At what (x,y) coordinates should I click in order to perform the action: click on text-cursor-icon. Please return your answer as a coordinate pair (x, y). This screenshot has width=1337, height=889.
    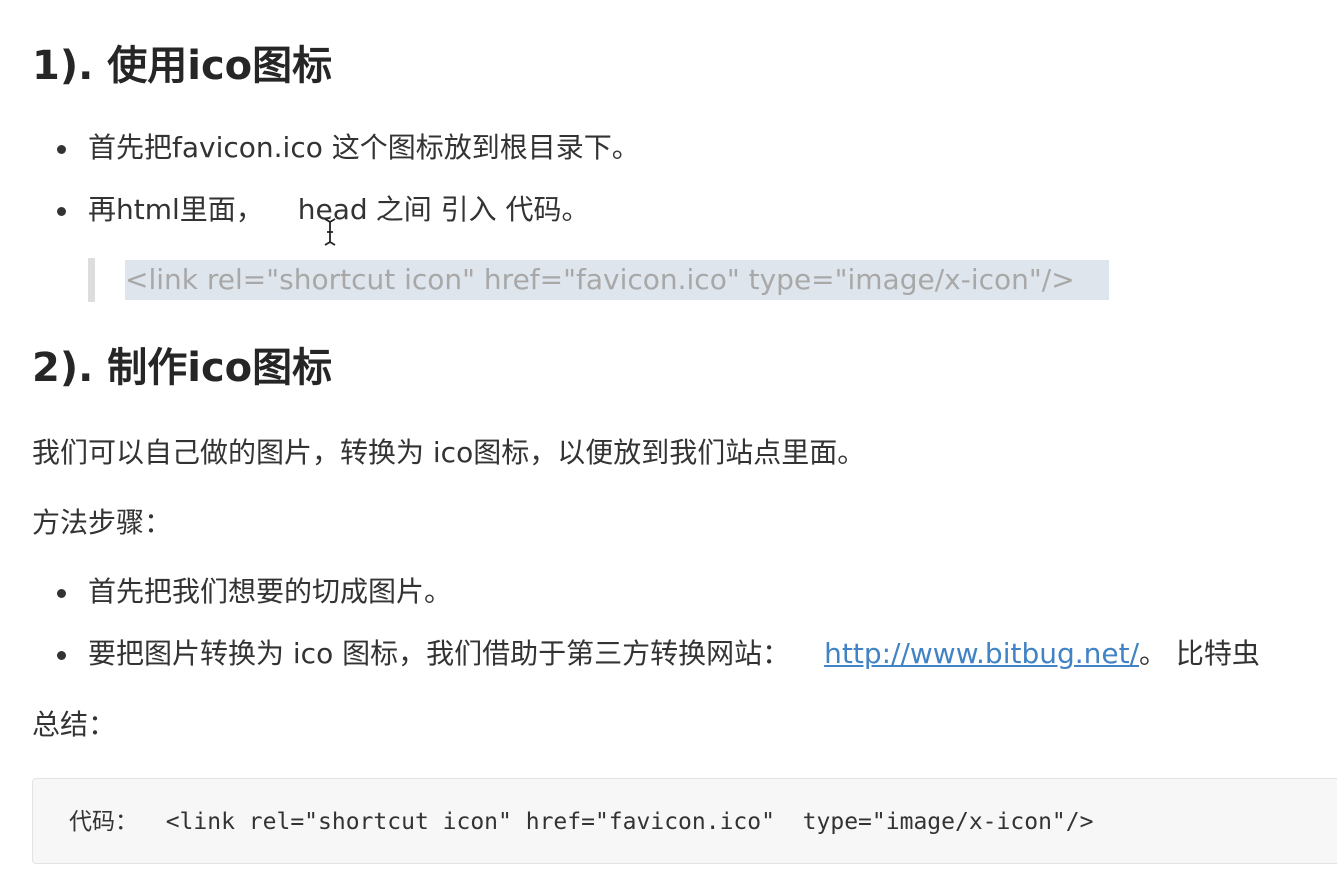
    Looking at the image, I should click on (330, 232).